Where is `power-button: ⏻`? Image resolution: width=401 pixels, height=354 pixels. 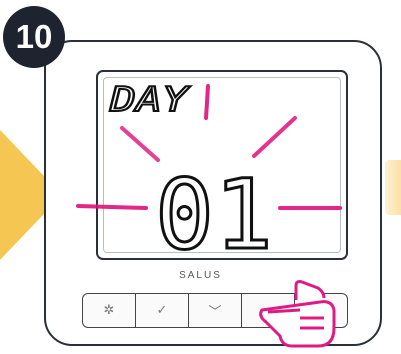
power-button: ⏻ is located at coordinates (321, 310).